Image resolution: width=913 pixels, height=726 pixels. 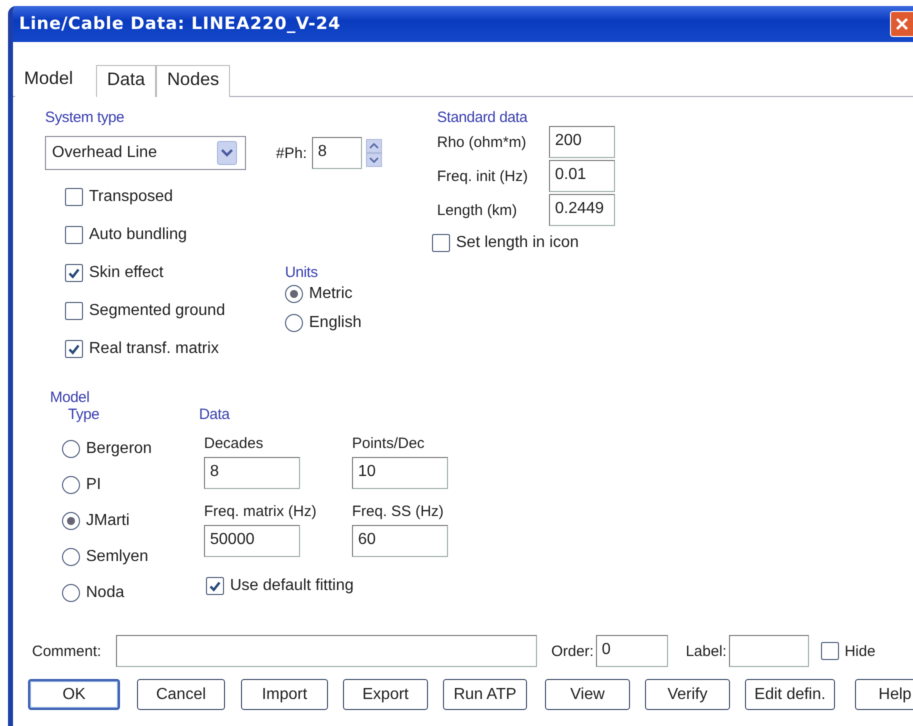 I want to click on radio-label: Semlyen, so click(x=117, y=557).